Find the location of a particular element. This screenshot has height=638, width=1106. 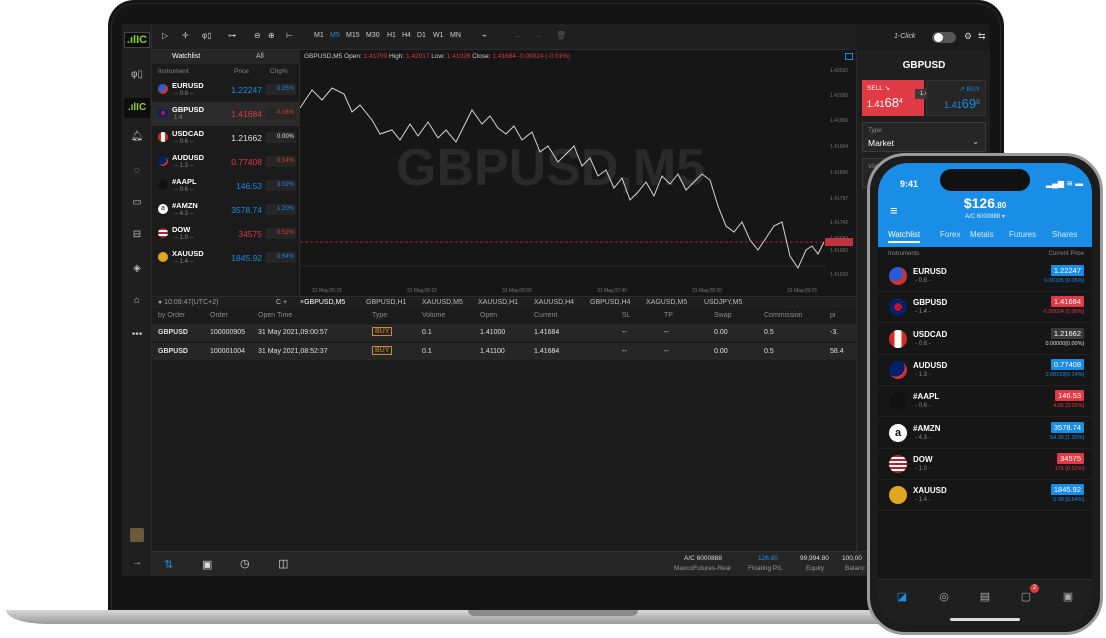

zoom-in-icon: ⊕ is located at coordinates (271, 35).